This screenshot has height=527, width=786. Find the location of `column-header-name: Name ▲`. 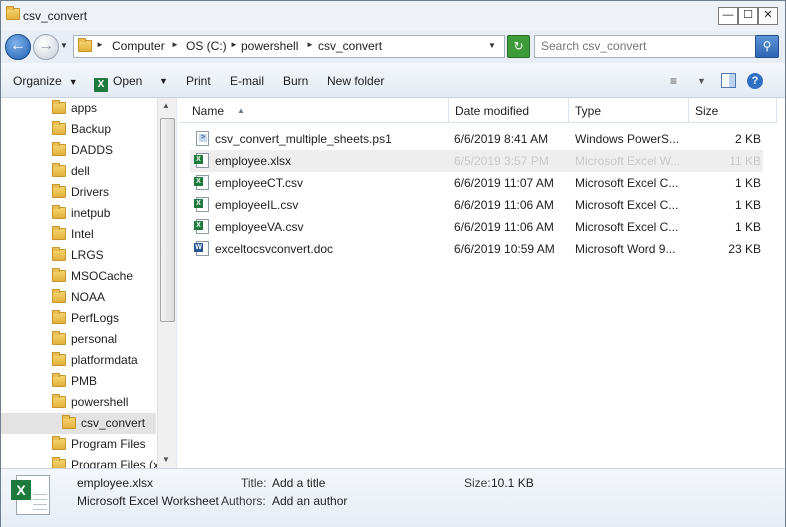

column-header-name: Name ▲ is located at coordinates (317, 110).